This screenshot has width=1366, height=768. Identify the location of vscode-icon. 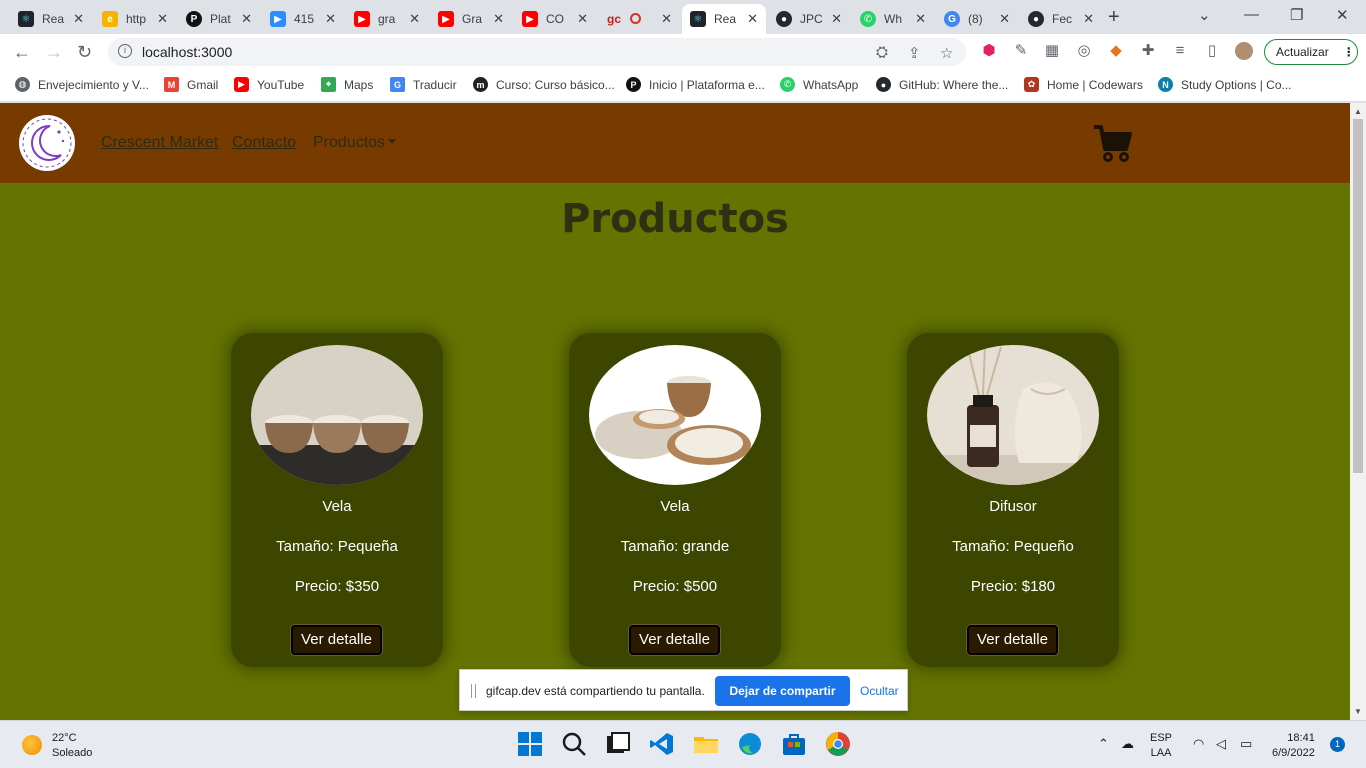
(662, 744).